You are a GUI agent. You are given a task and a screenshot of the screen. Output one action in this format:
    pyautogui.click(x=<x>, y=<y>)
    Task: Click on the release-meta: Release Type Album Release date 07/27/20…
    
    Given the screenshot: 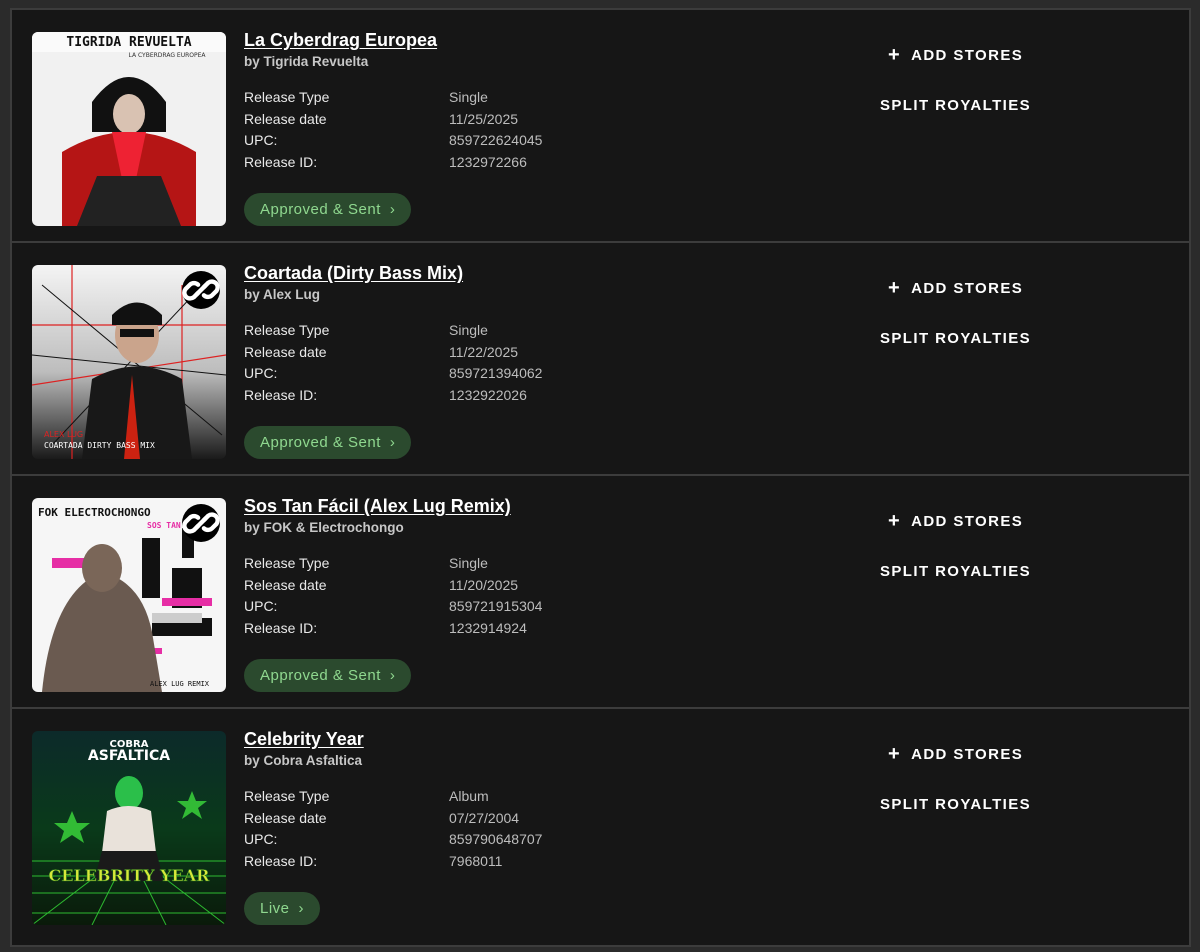 What is the action you would take?
    pyautogui.click(x=446, y=829)
    